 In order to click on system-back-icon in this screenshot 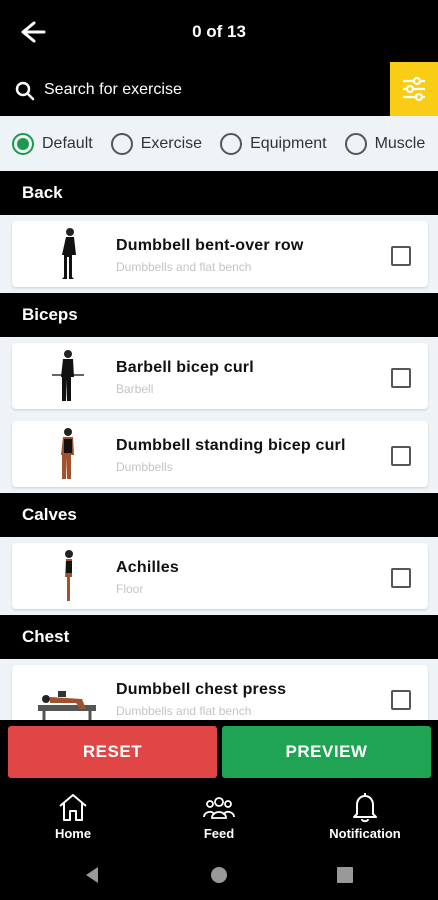, I will do `click(93, 875)`.